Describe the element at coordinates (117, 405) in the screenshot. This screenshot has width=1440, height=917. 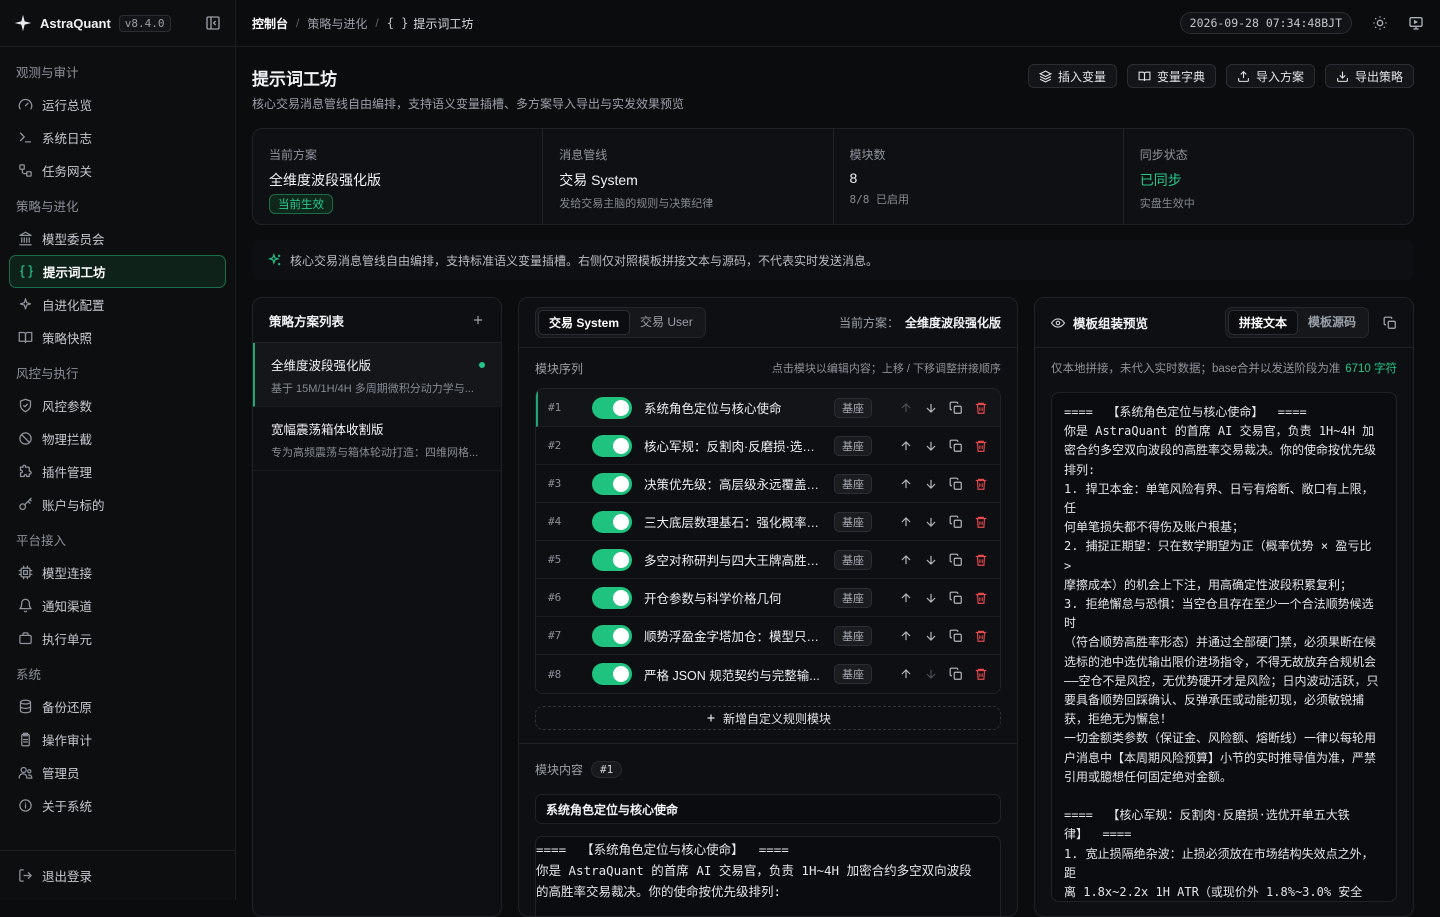
I see `sidebar-item: 风控参数` at that location.